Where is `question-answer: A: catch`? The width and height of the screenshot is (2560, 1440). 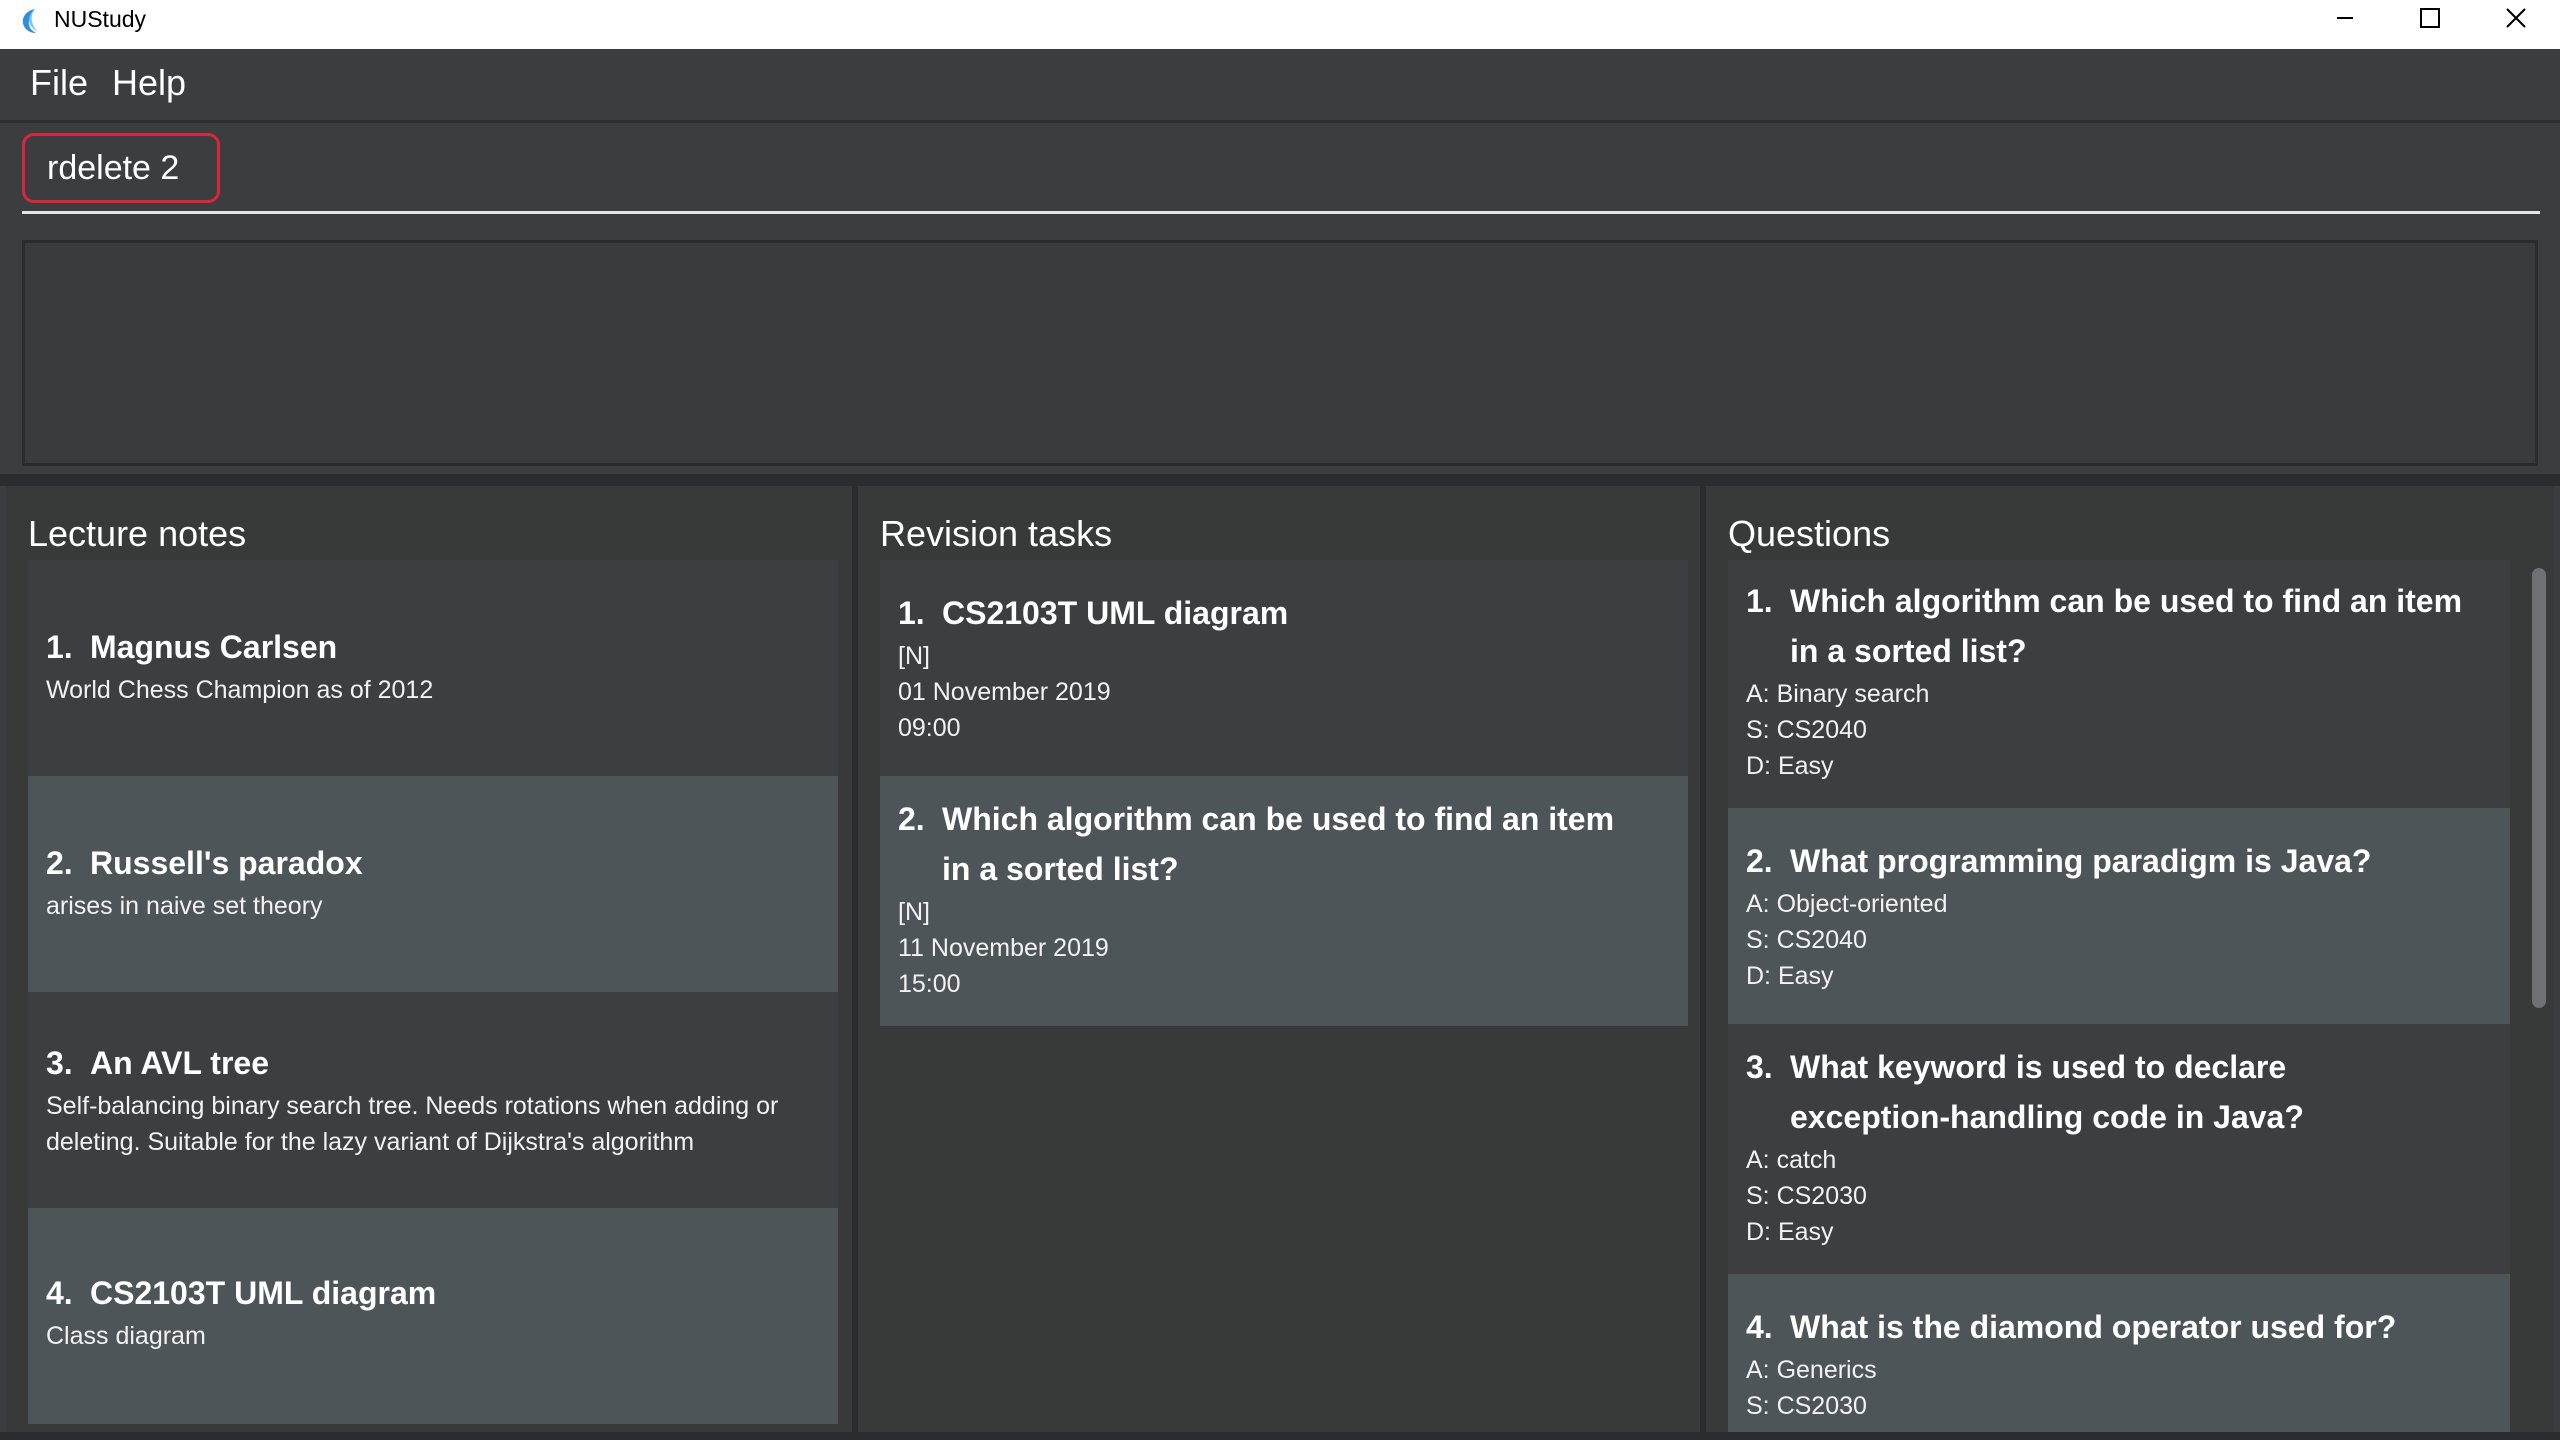
question-answer: A: catch is located at coordinates (1791, 1160).